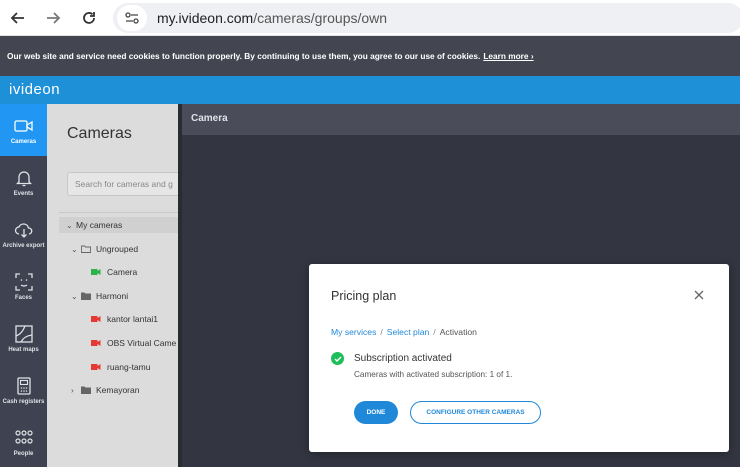 This screenshot has height=467, width=740. What do you see at coordinates (121, 212) in the screenshot?
I see `divider` at bounding box center [121, 212].